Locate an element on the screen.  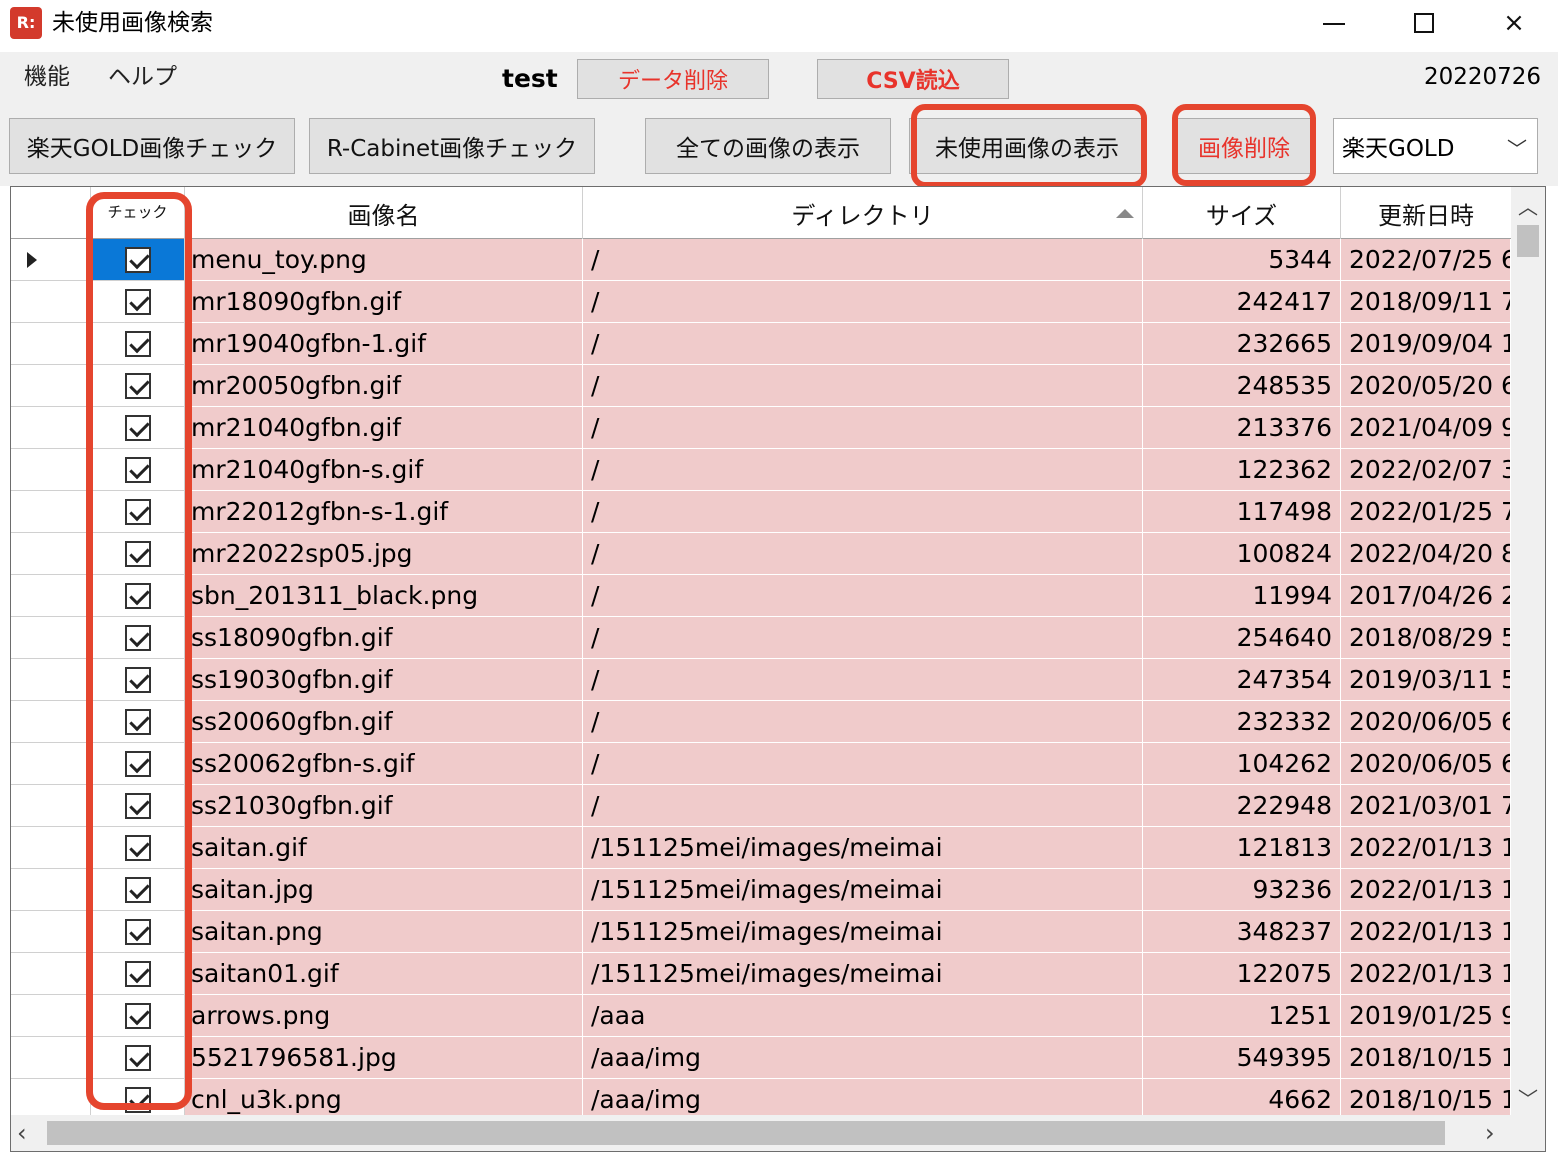
delete-images-button: 画像削除 is located at coordinates (1244, 146).